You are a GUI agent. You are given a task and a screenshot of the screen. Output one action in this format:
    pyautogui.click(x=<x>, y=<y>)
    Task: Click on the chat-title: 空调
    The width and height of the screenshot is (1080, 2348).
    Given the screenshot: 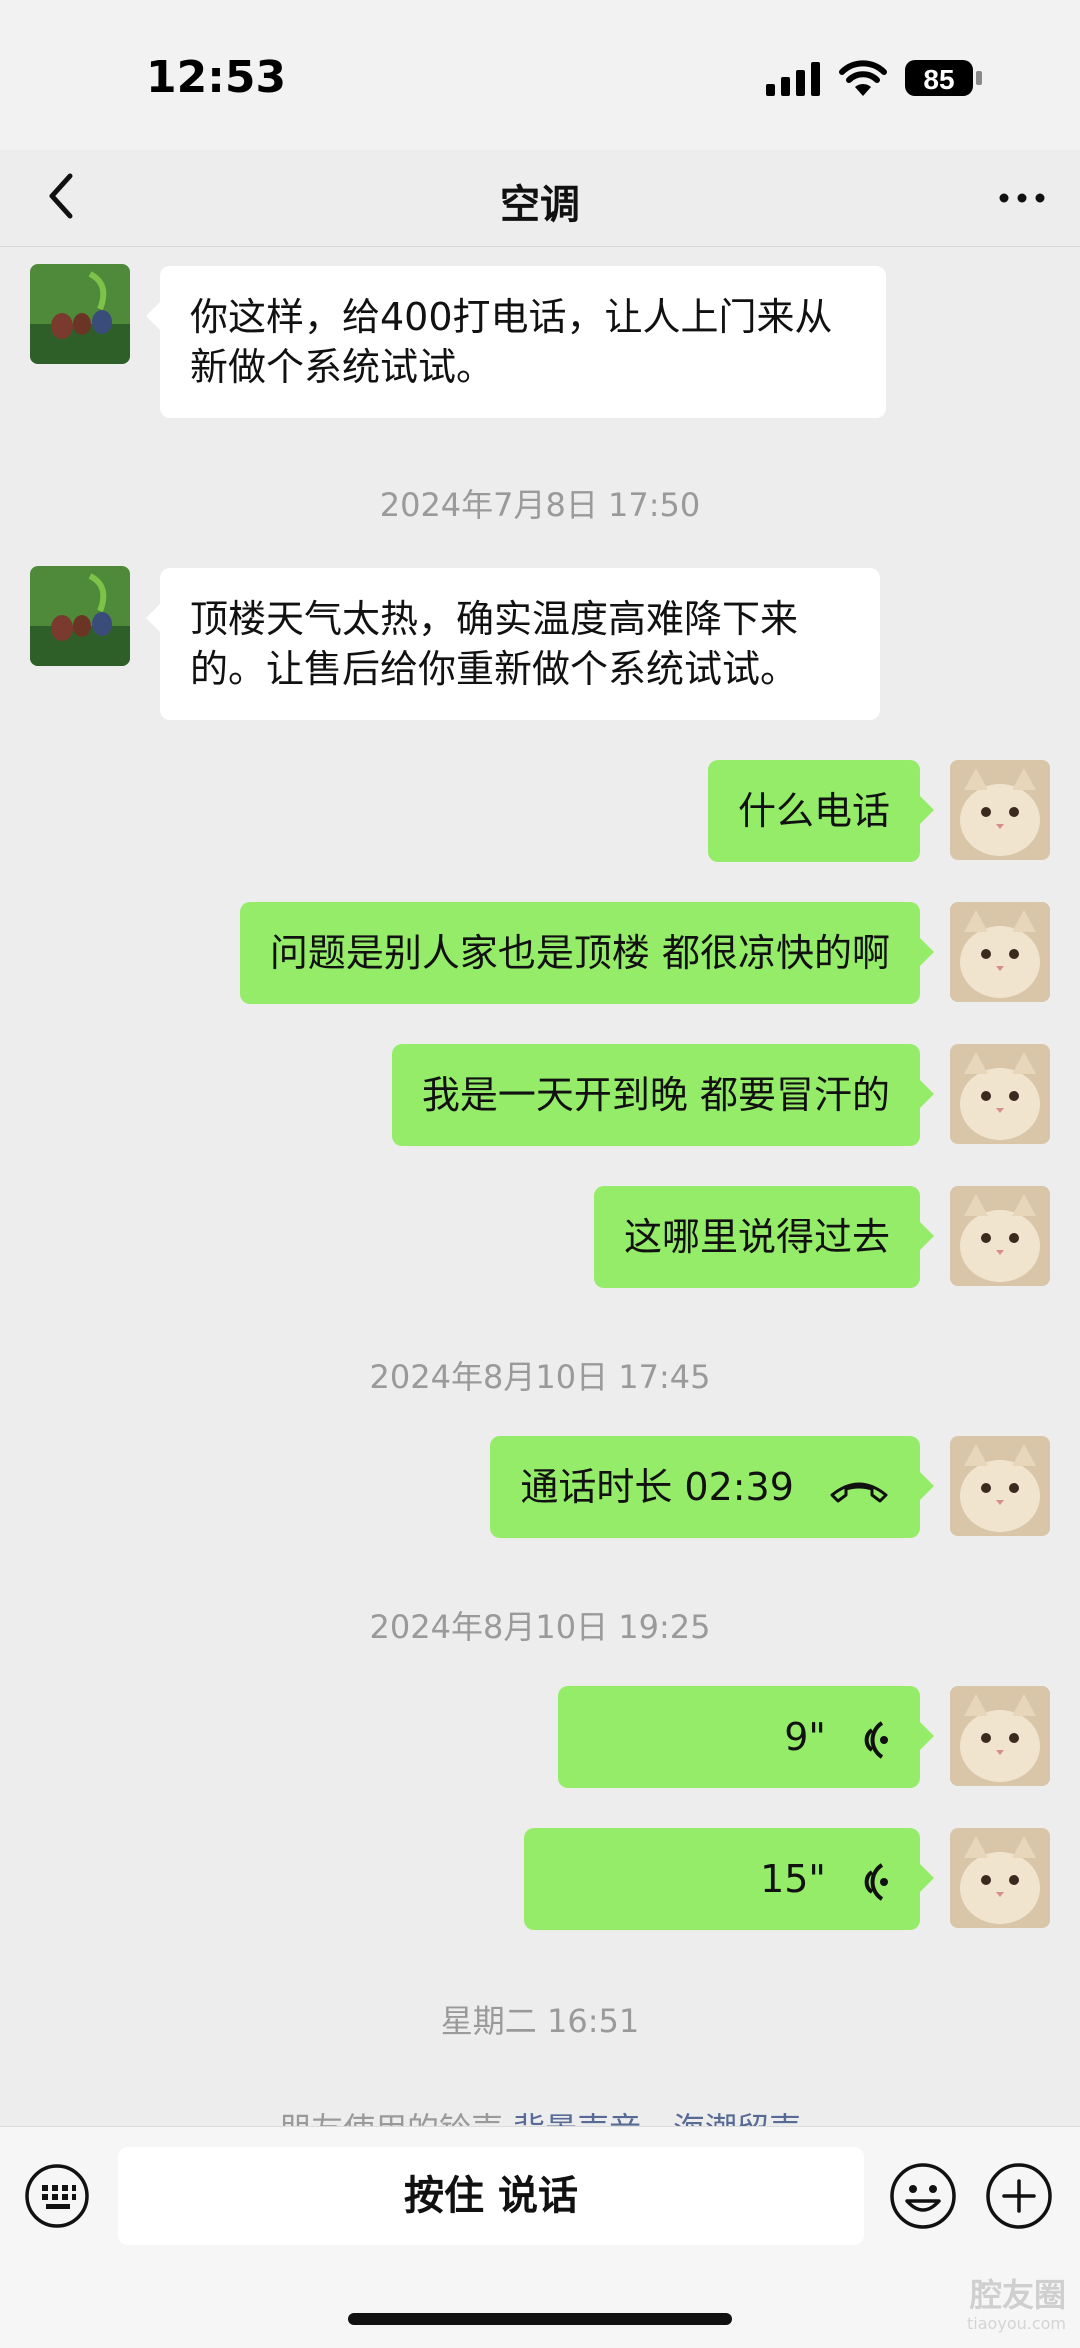 What is the action you would take?
    pyautogui.click(x=540, y=205)
    